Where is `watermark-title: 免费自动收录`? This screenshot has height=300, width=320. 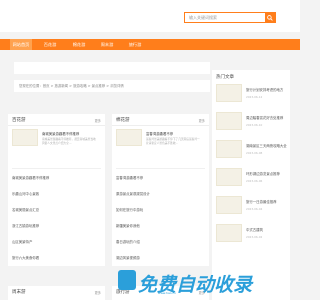 watermark-title: 免费自动收录 is located at coordinates (195, 285).